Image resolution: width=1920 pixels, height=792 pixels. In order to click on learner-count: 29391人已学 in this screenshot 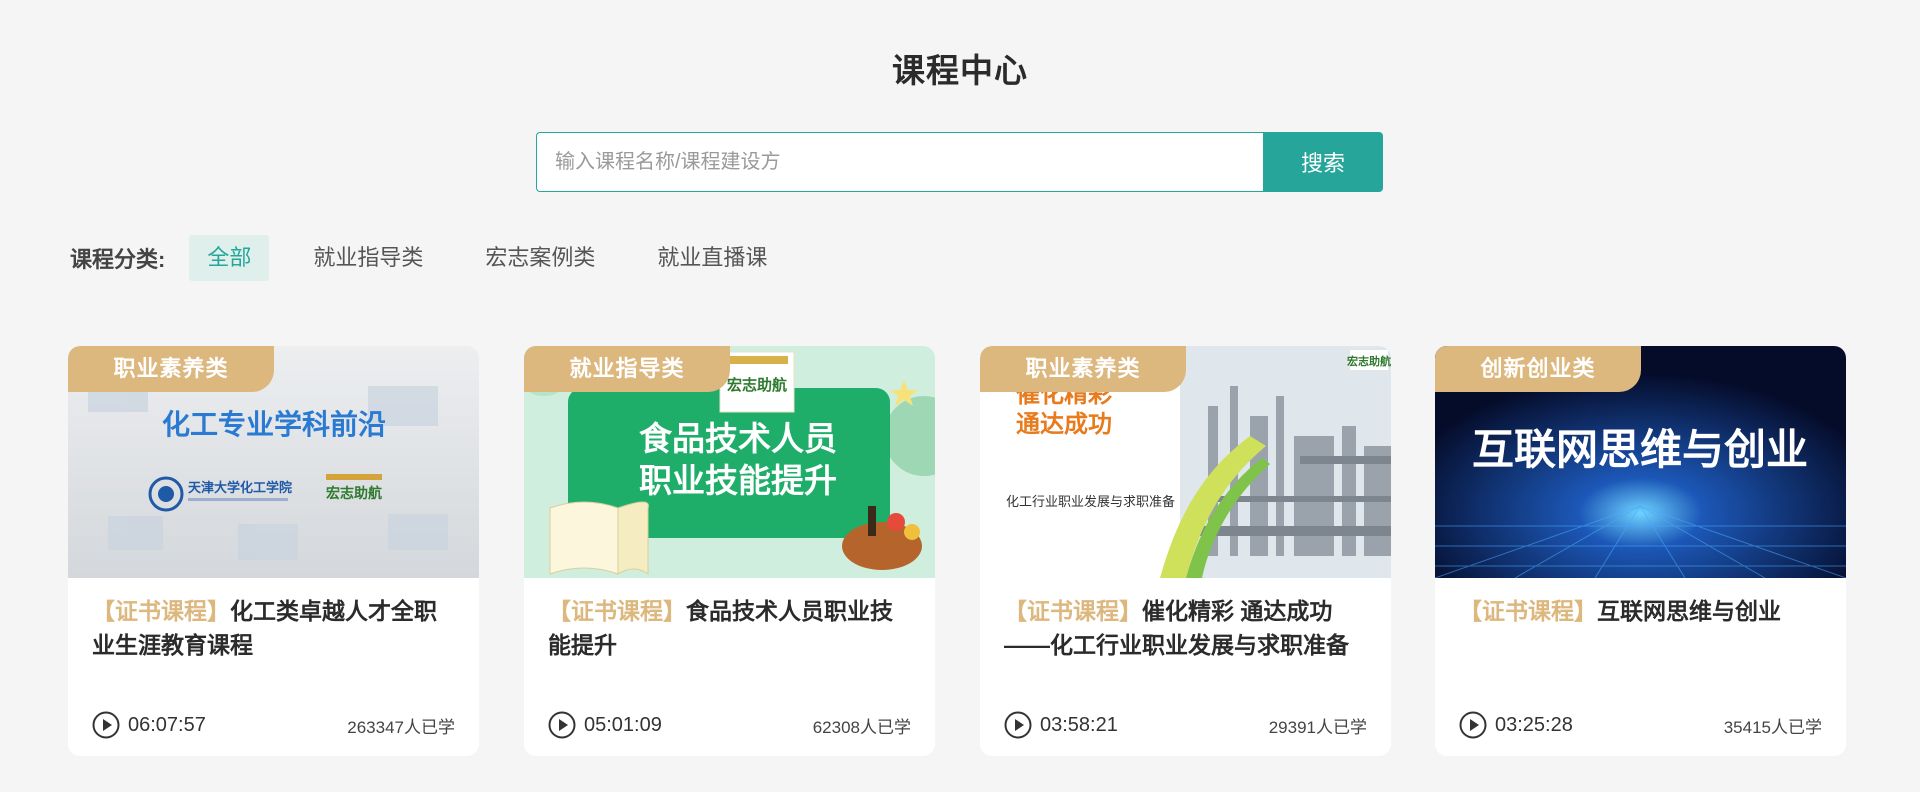, I will do `click(1317, 727)`.